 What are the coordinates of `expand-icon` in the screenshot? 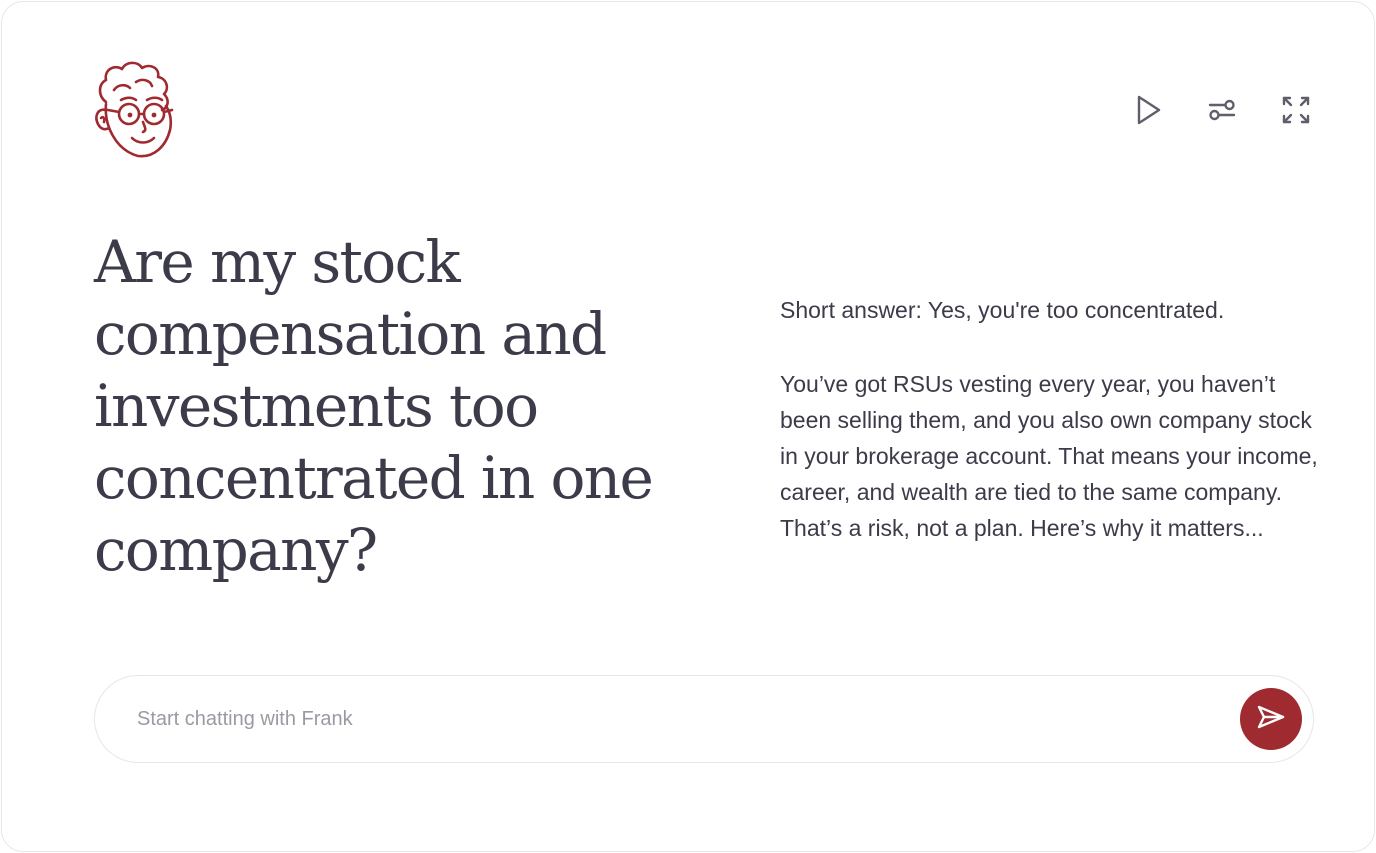 It's located at (1296, 110).